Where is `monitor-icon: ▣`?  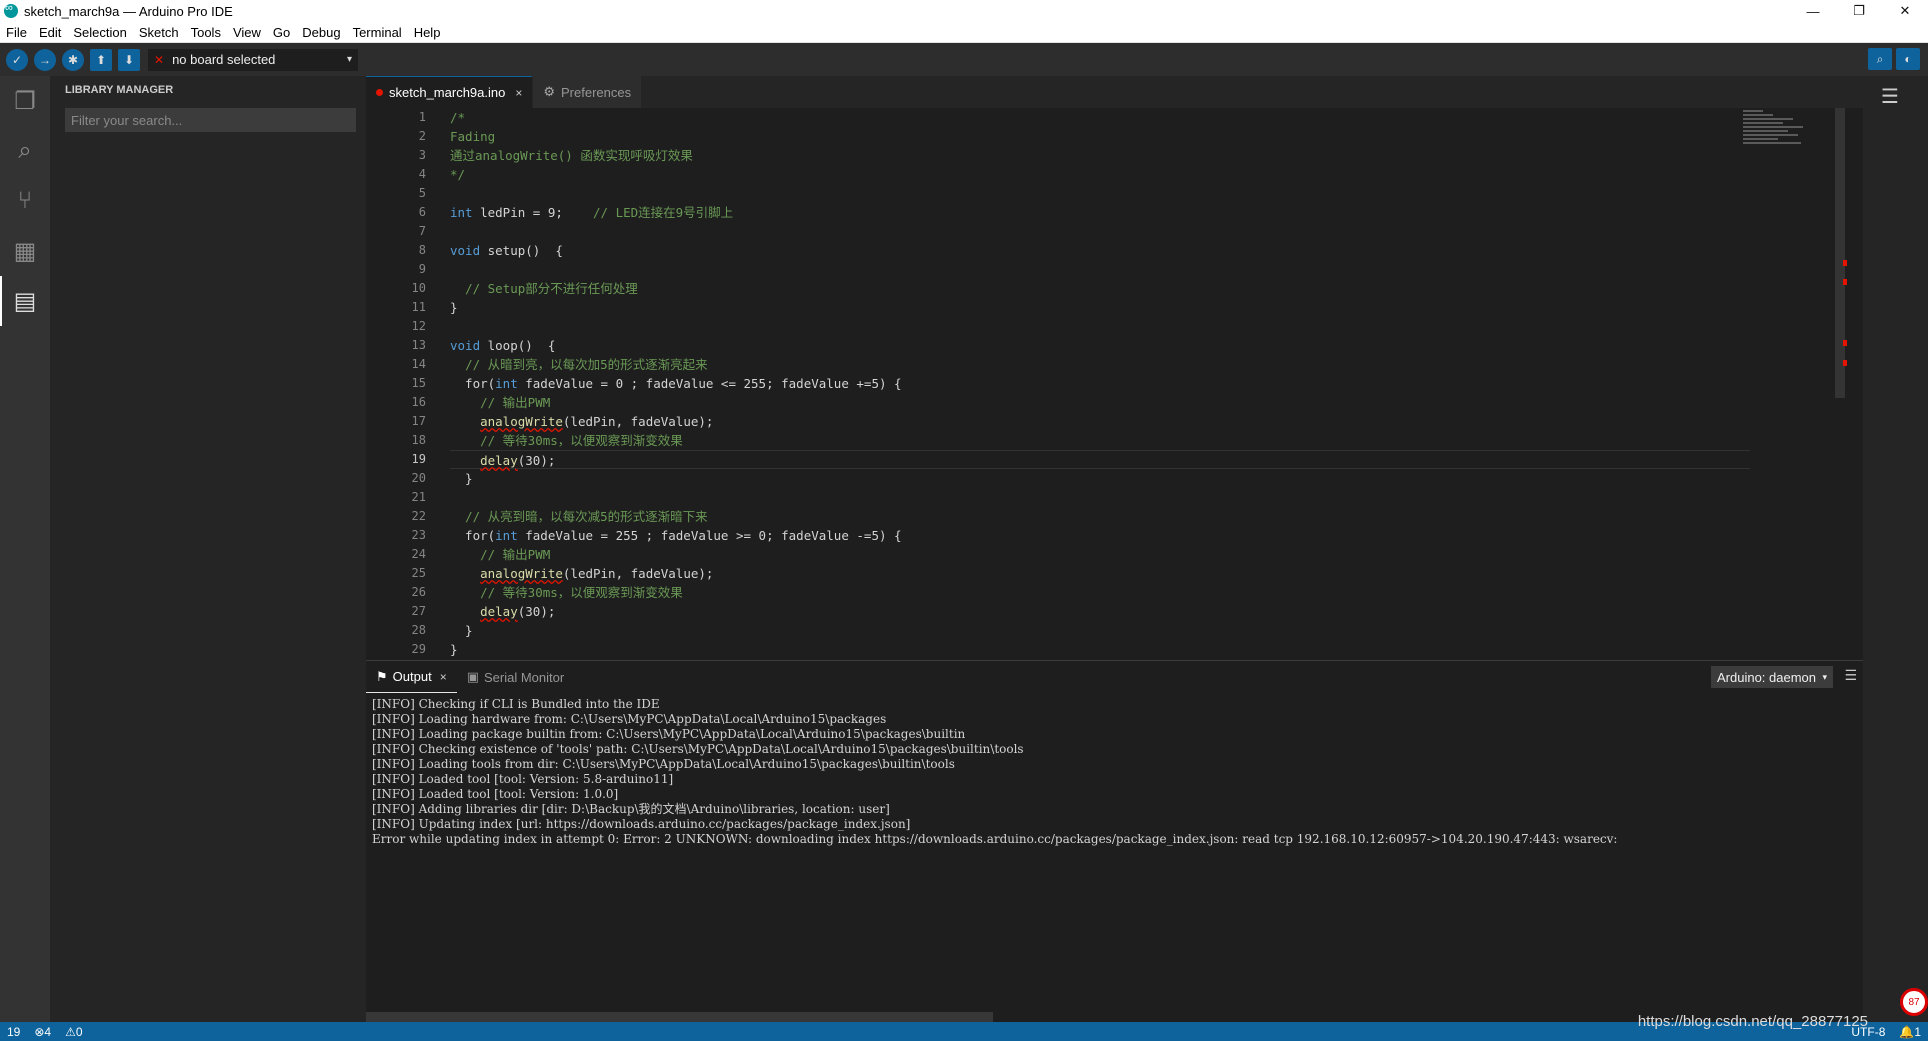
monitor-icon: ▣ is located at coordinates (472, 676).